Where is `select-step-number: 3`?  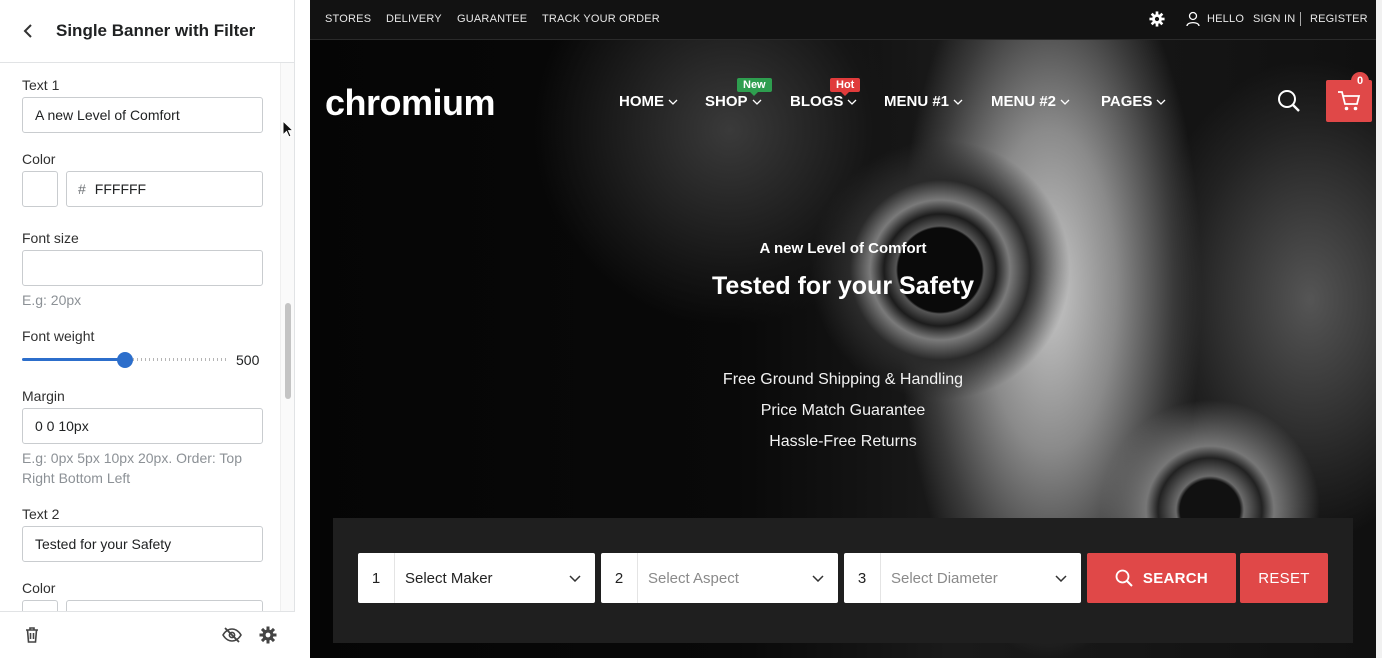
select-step-number: 3 is located at coordinates (862, 578).